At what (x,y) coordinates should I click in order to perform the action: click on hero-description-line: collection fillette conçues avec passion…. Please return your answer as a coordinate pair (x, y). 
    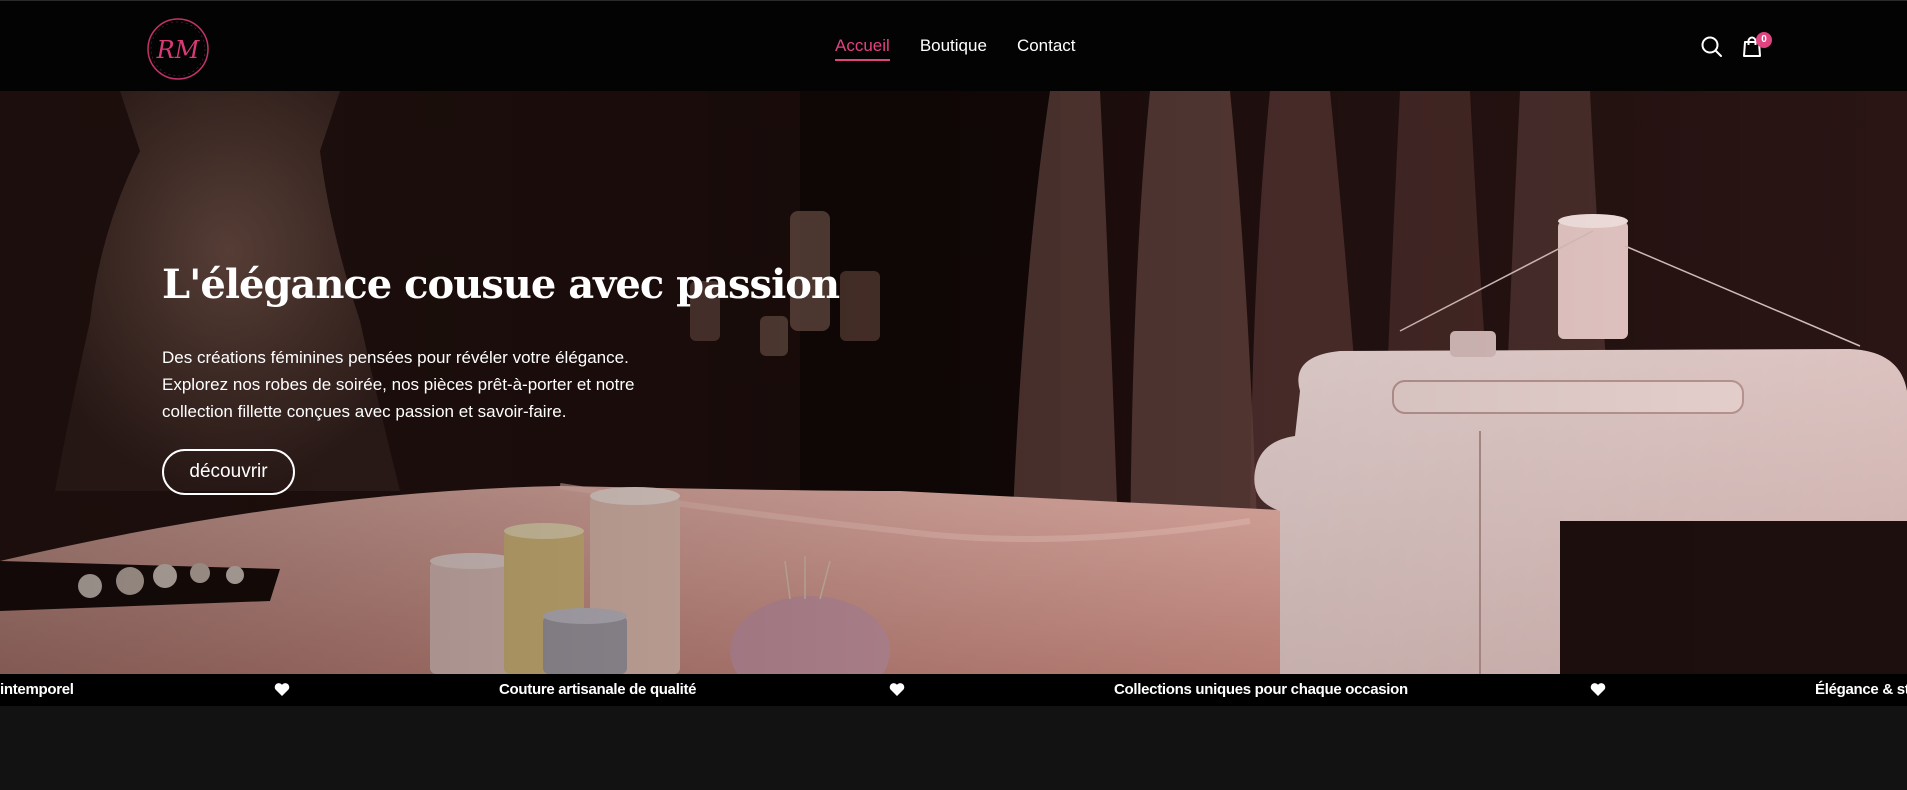
    Looking at the image, I should click on (364, 411).